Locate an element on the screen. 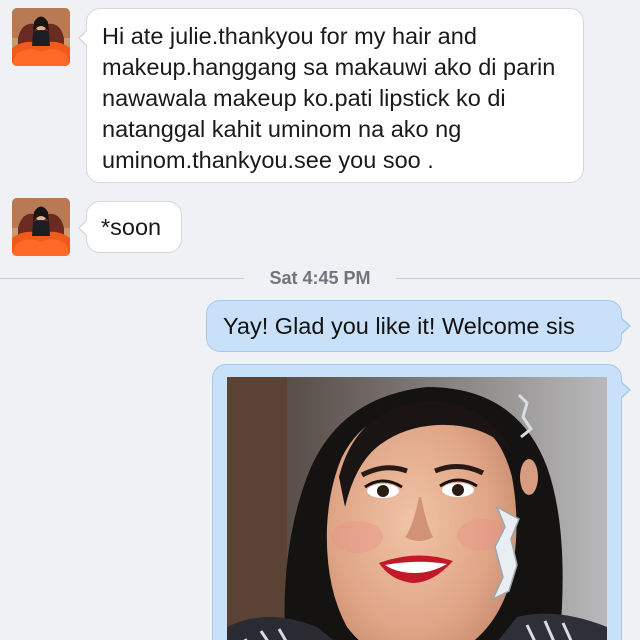 The width and height of the screenshot is (640, 640). outgoing-message-bubble: Yay! Glad you like it! Welcome sis is located at coordinates (418, 326).